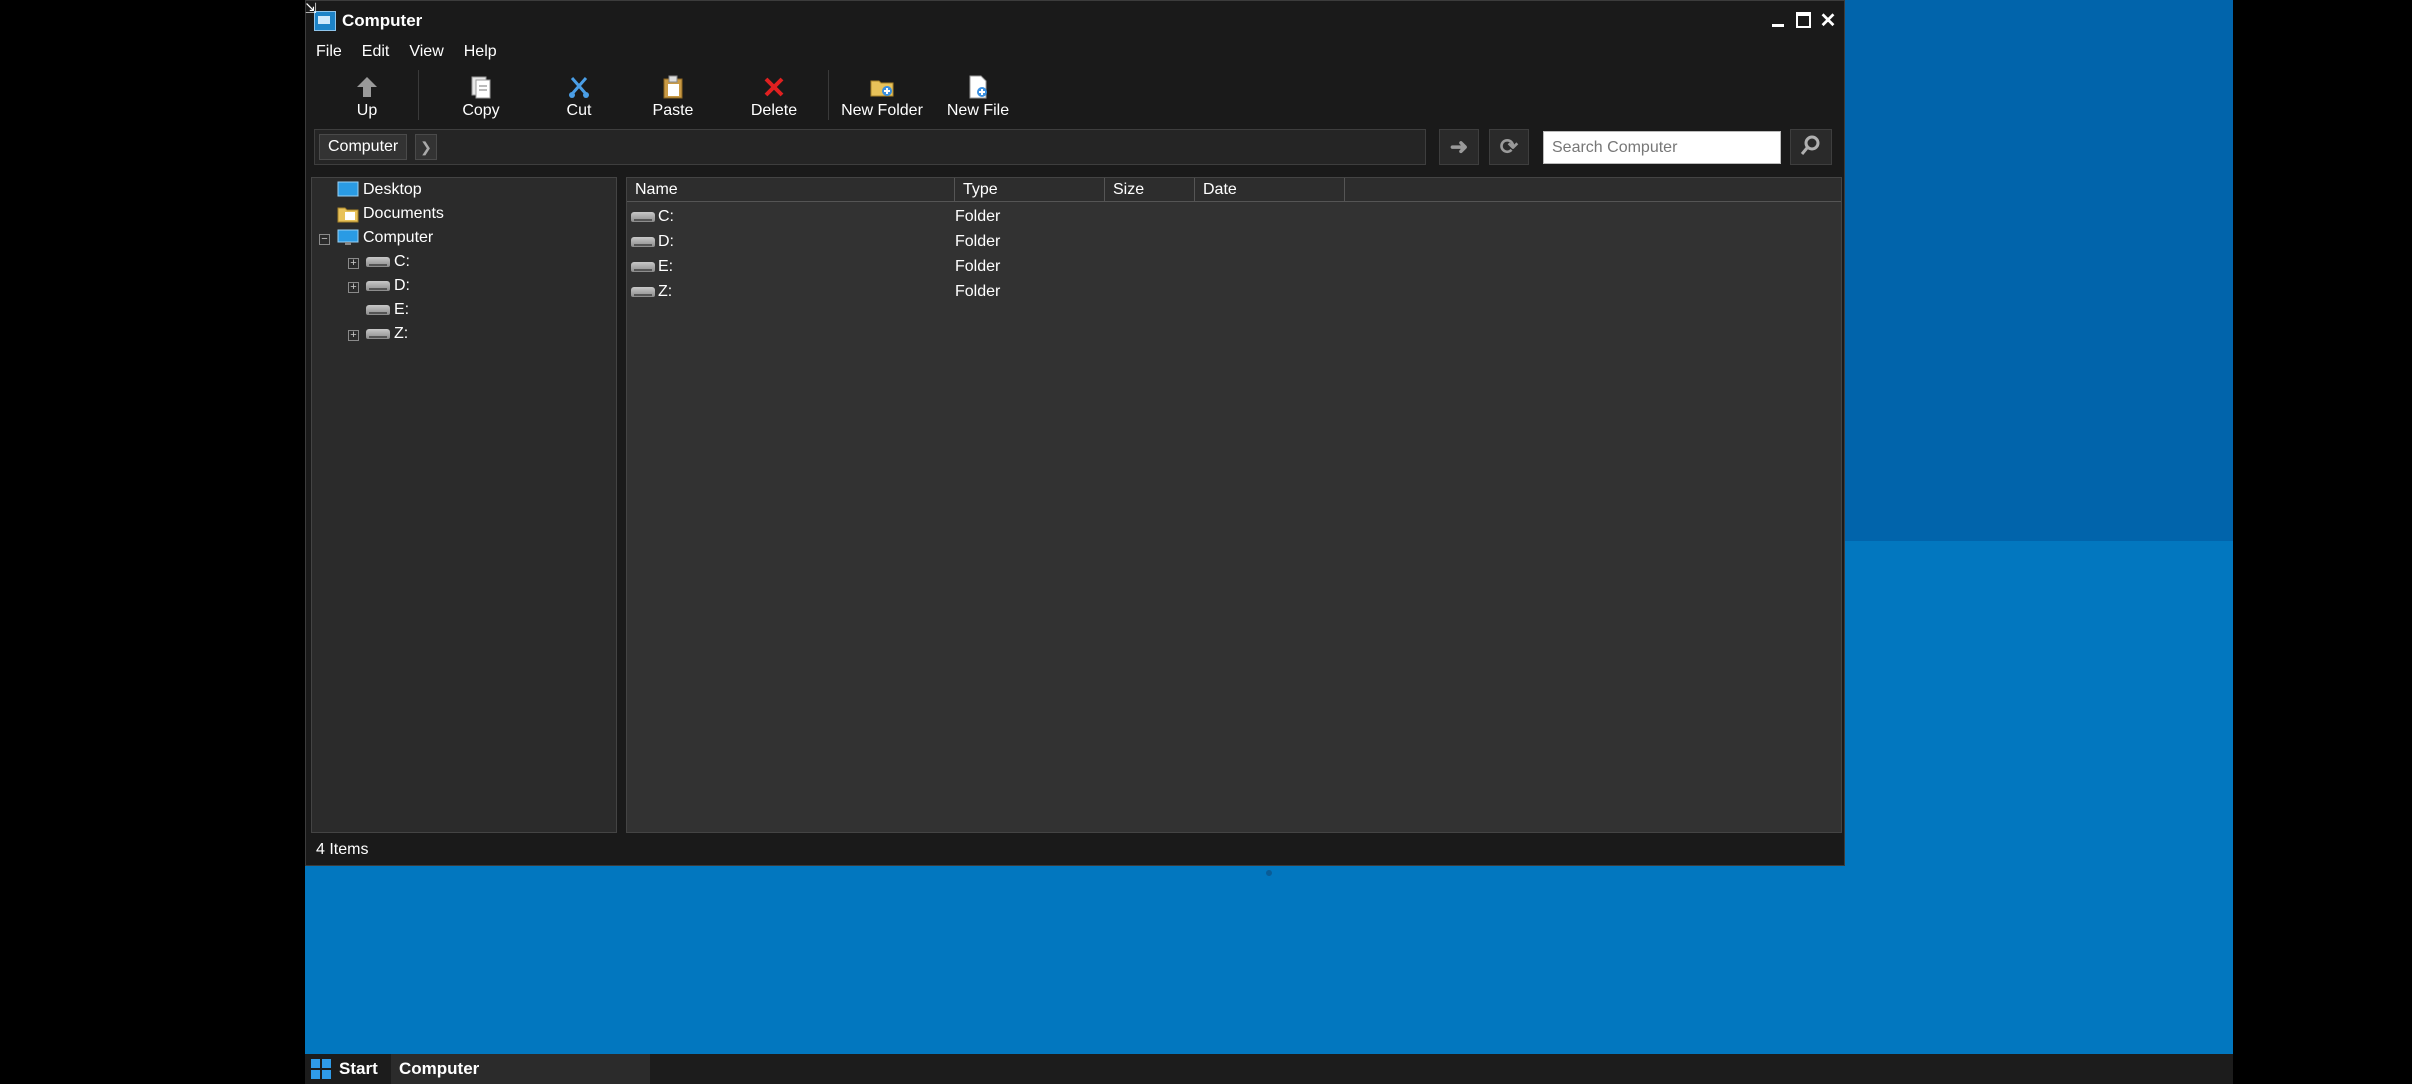 The width and height of the screenshot is (2412, 1084). I want to click on arrow-right-icon: ➜, so click(1459, 146).